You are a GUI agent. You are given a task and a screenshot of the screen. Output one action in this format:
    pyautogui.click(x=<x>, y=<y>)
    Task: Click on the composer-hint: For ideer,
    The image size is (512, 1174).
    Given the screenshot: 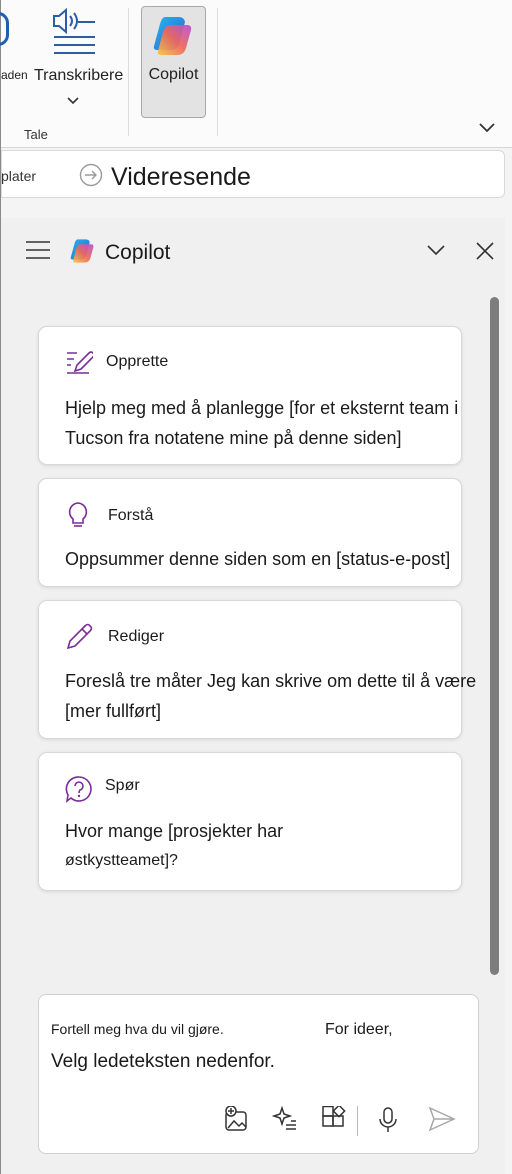 What is the action you would take?
    pyautogui.click(x=359, y=1029)
    